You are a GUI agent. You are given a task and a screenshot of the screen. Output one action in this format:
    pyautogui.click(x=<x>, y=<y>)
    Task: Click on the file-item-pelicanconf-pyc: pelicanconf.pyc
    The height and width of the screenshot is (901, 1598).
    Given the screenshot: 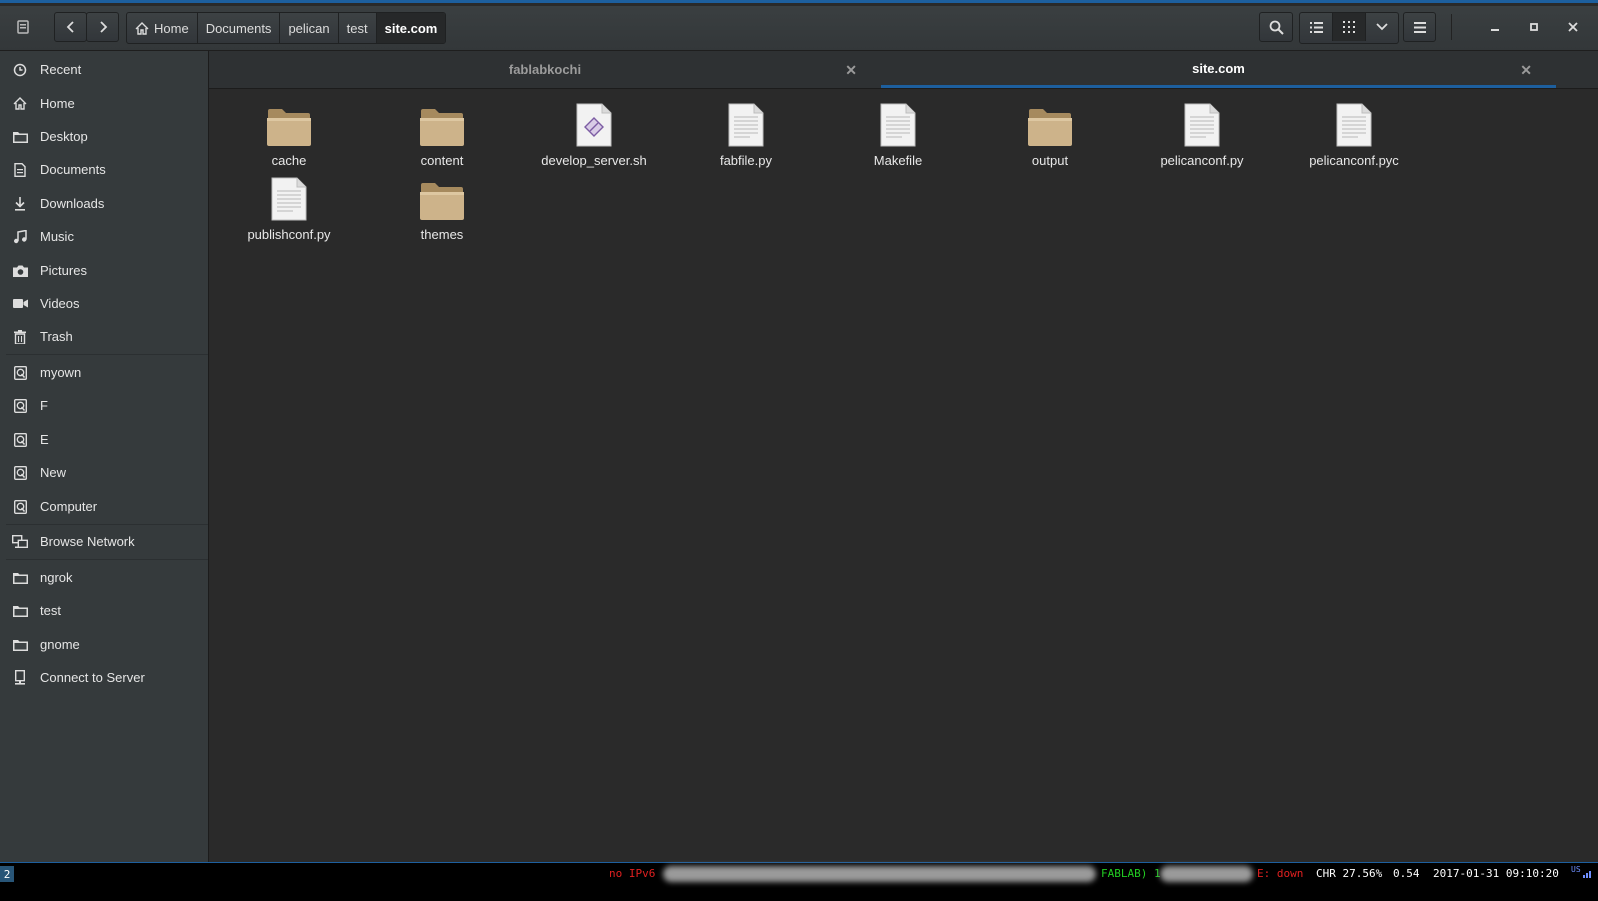 What is the action you would take?
    pyautogui.click(x=1354, y=134)
    